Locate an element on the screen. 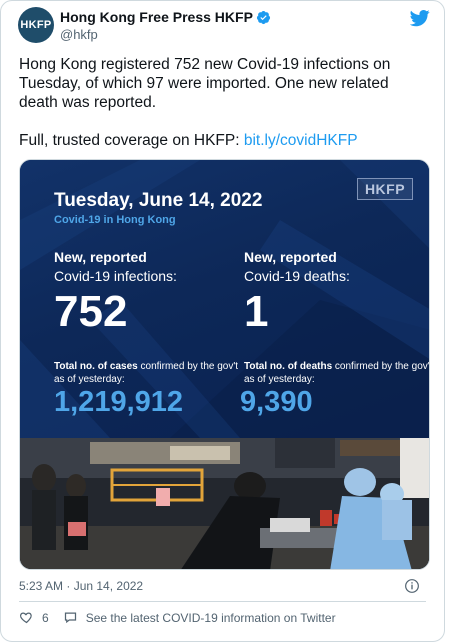 The height and width of the screenshot is (642, 453). infographic-subtitle: Covid-19 in Hong Kong is located at coordinates (115, 220).